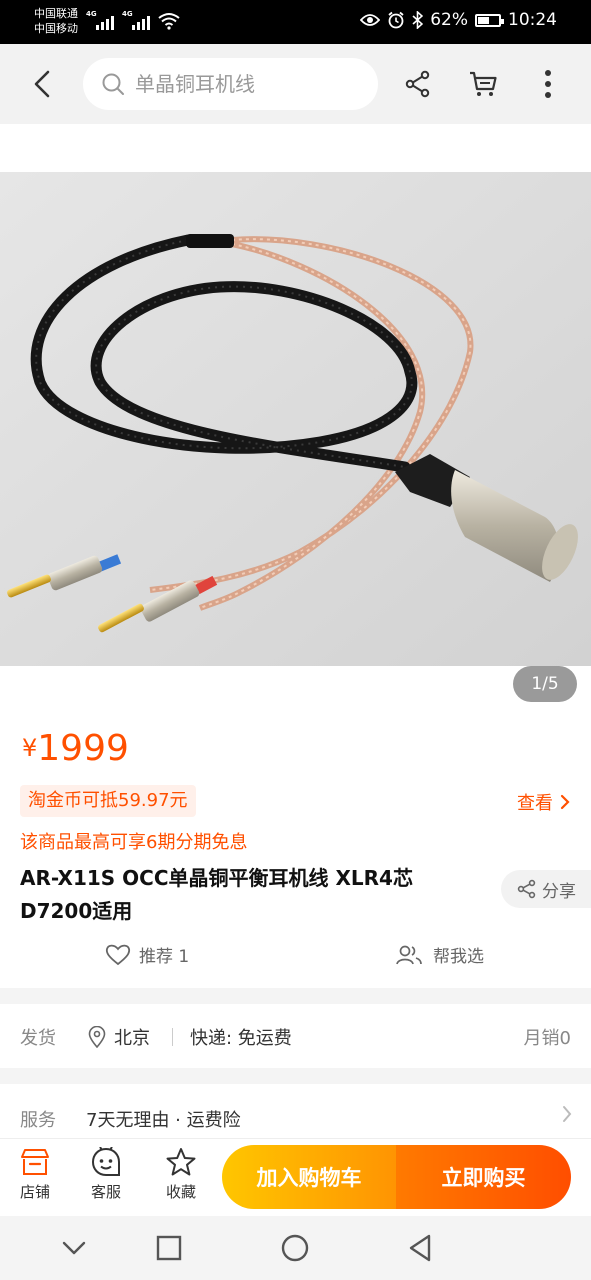  I want to click on search-input, so click(250, 84).